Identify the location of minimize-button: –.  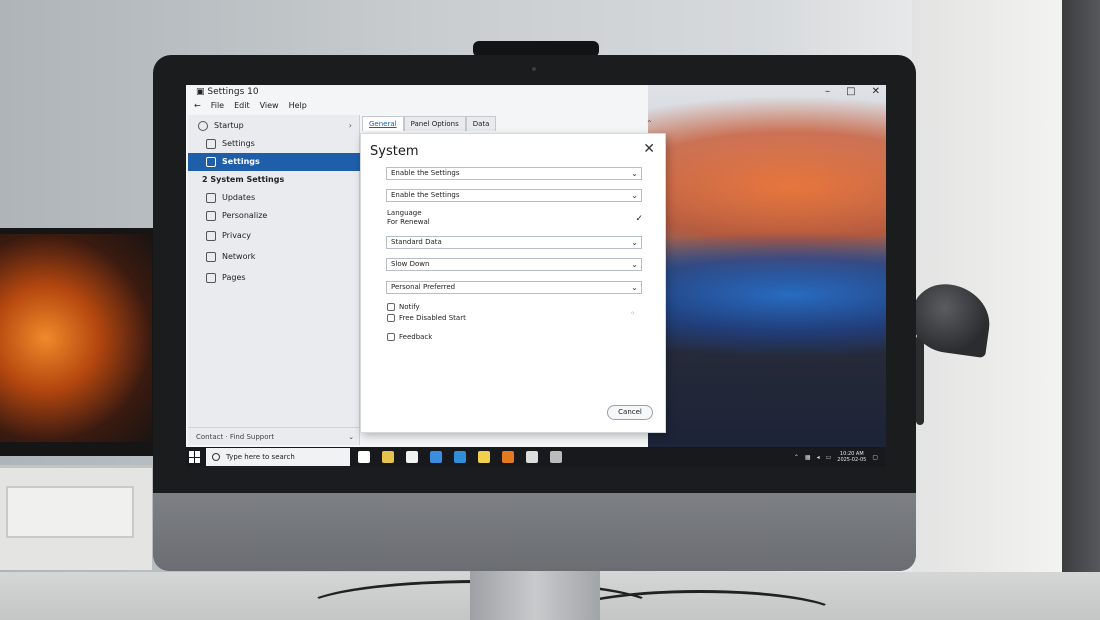
(827, 92).